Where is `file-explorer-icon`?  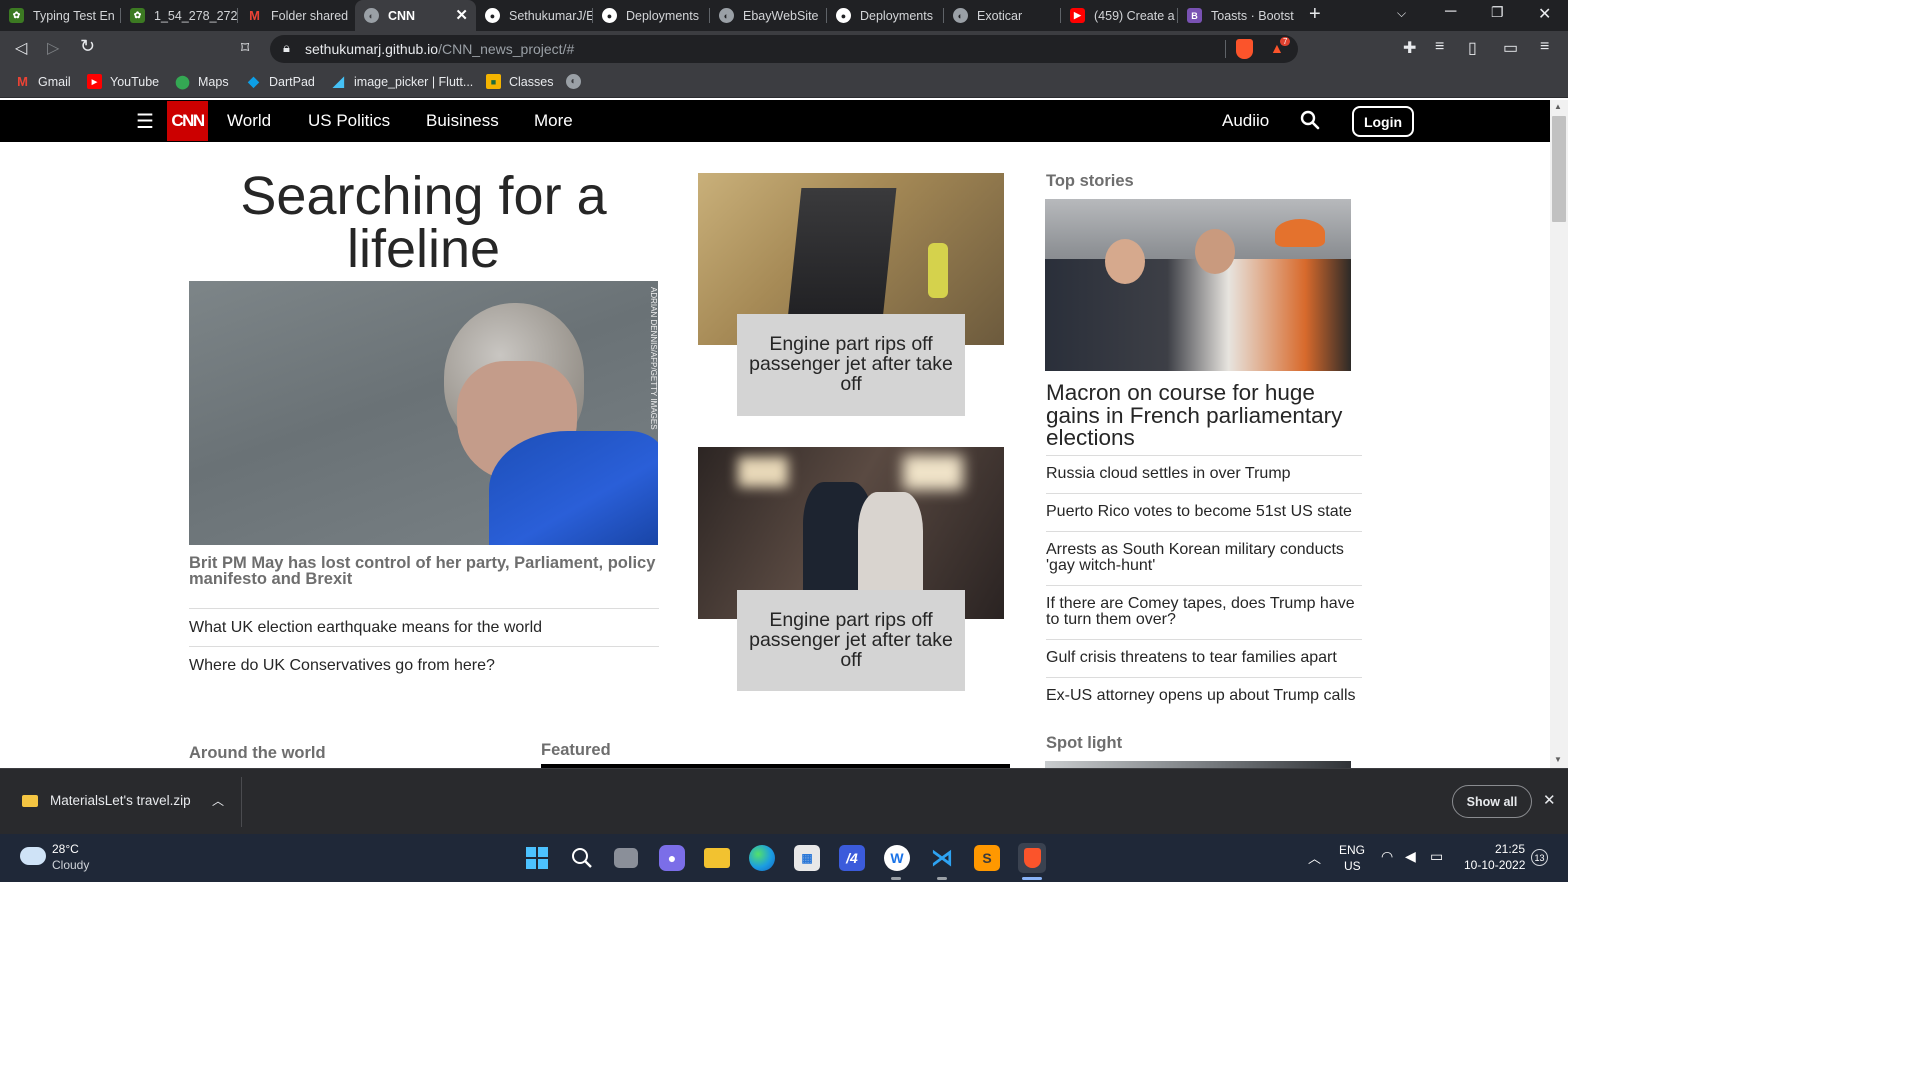
file-explorer-icon is located at coordinates (717, 858).